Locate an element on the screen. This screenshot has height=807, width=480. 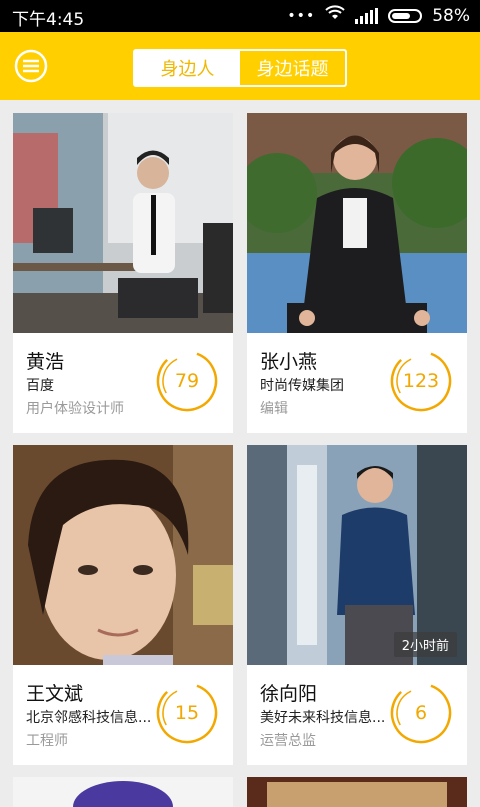
status-icons: ••• 58% is located at coordinates (378, 15).